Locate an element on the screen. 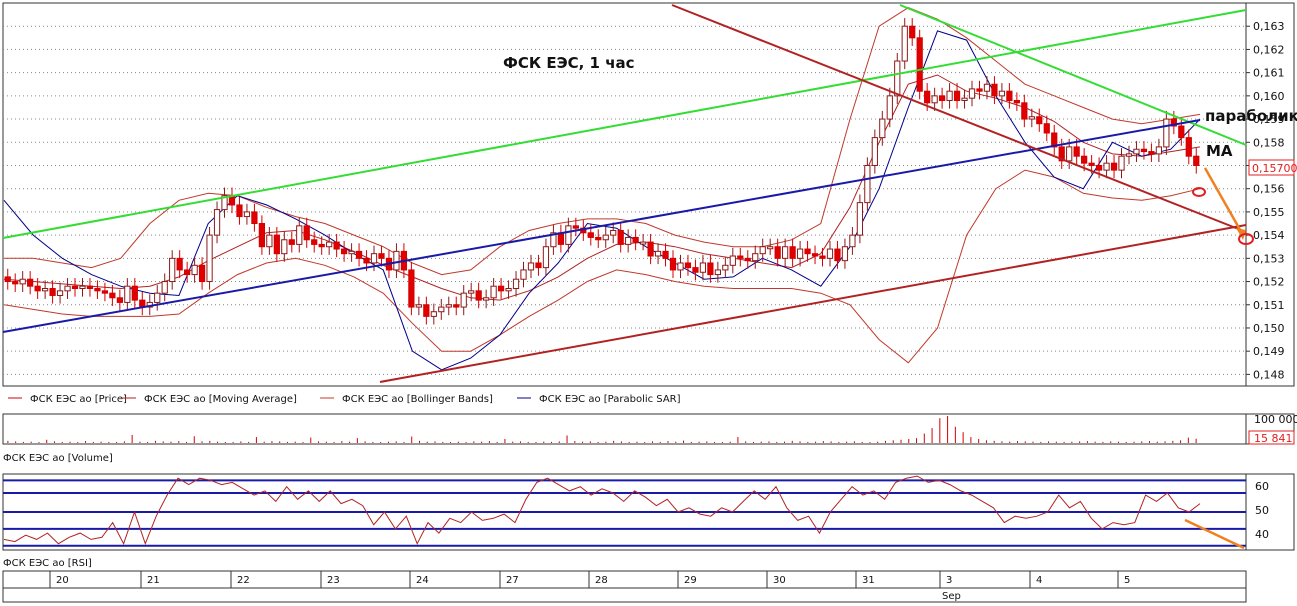 Image resolution: width=1297 pixels, height=606 pixels. day-label: 23 is located at coordinates (333, 580).